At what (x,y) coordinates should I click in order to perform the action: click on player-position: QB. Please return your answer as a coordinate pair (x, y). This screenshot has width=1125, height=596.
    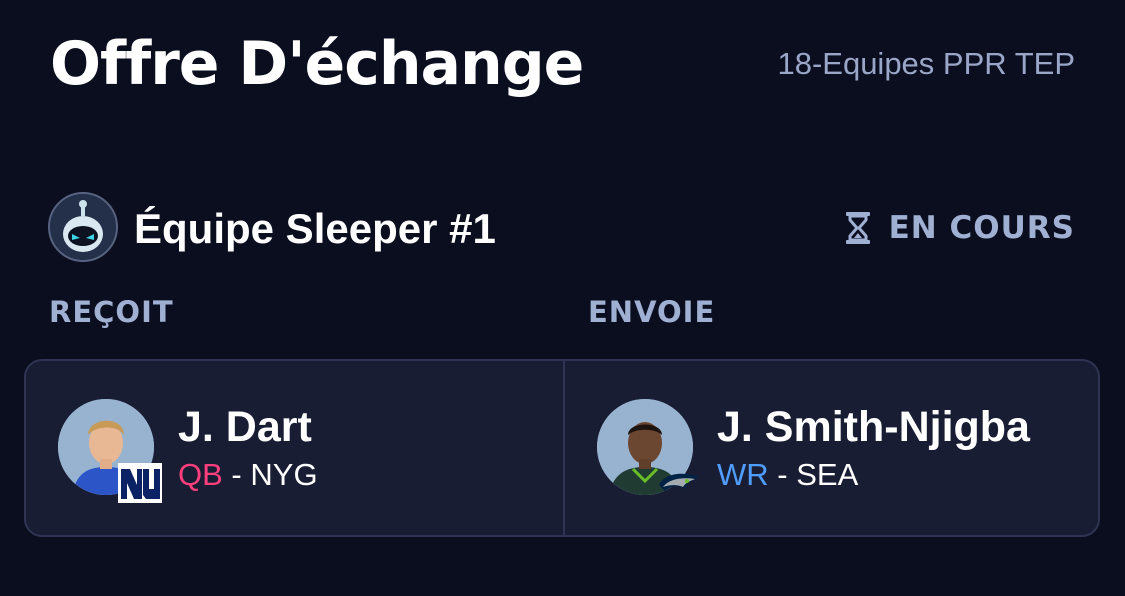
    Looking at the image, I should click on (200, 474).